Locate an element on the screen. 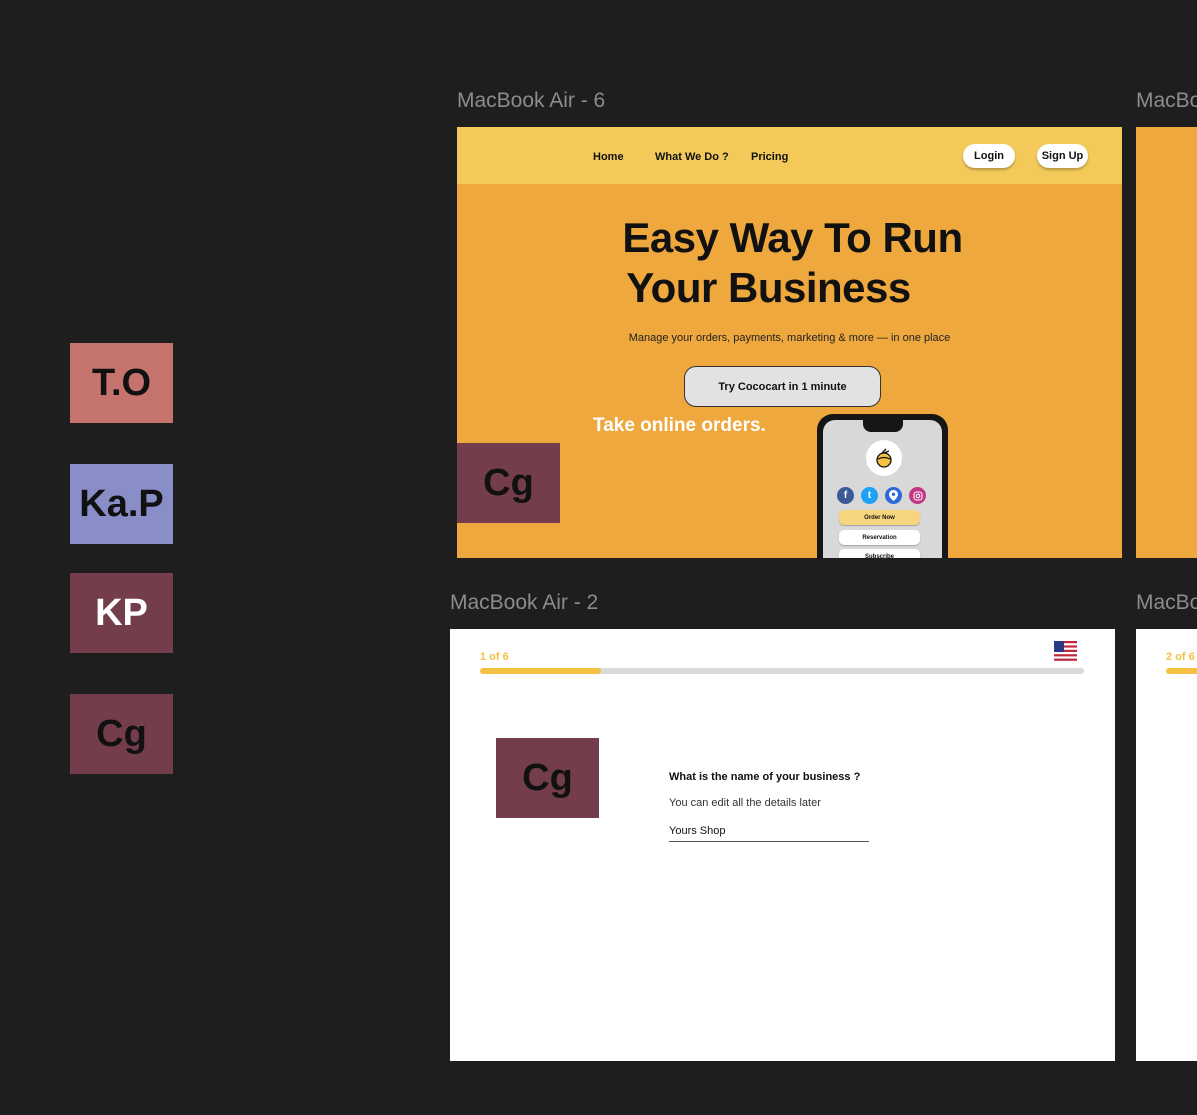  frame-label-partial-bottom: MacBo is located at coordinates (1166, 603).